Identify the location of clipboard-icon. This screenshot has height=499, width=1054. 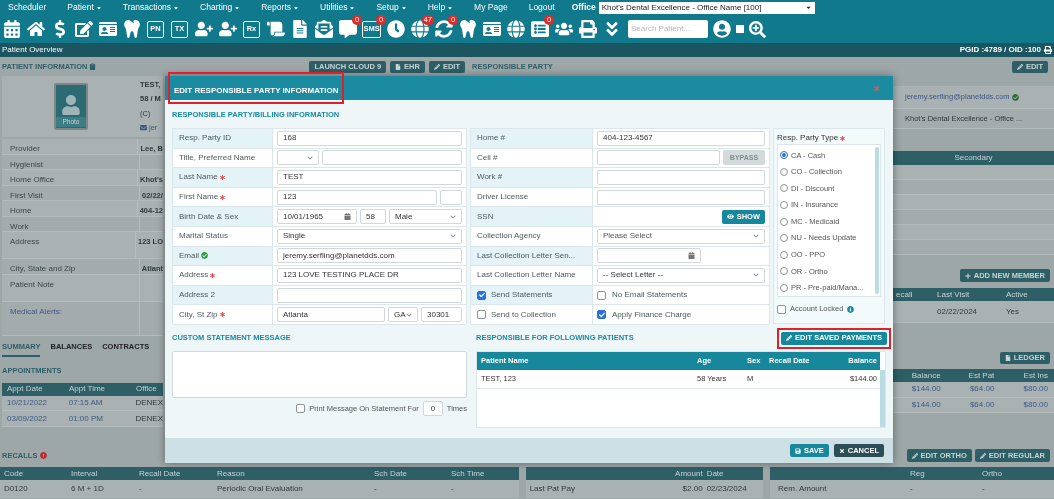
(93, 66).